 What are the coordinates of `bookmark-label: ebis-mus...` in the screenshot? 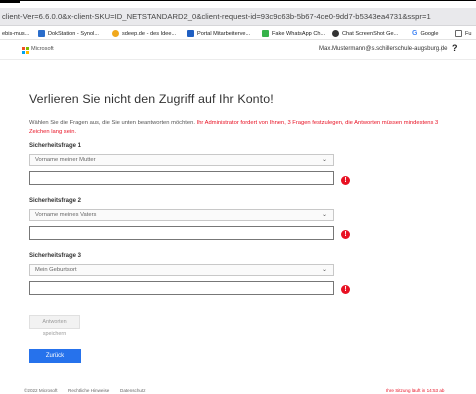 It's located at (16, 33).